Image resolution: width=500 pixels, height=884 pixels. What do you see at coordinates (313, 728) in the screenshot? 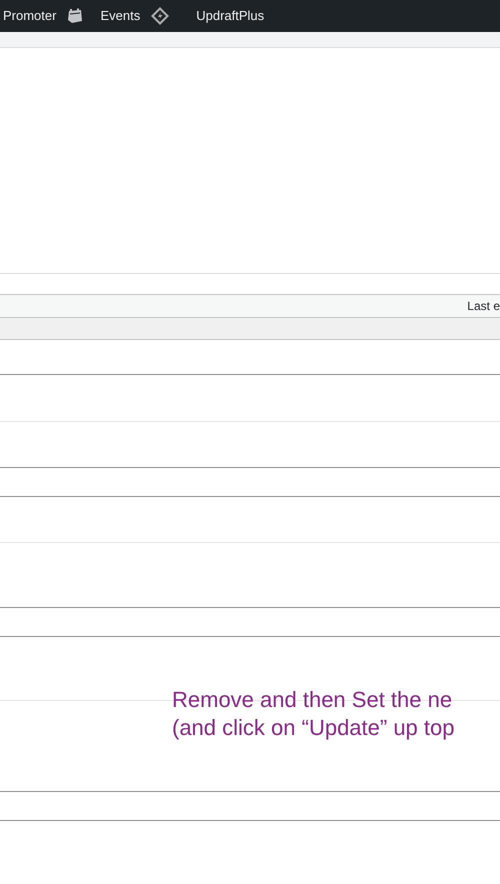
I see `annotation-text: (and click on “Update” up top` at bounding box center [313, 728].